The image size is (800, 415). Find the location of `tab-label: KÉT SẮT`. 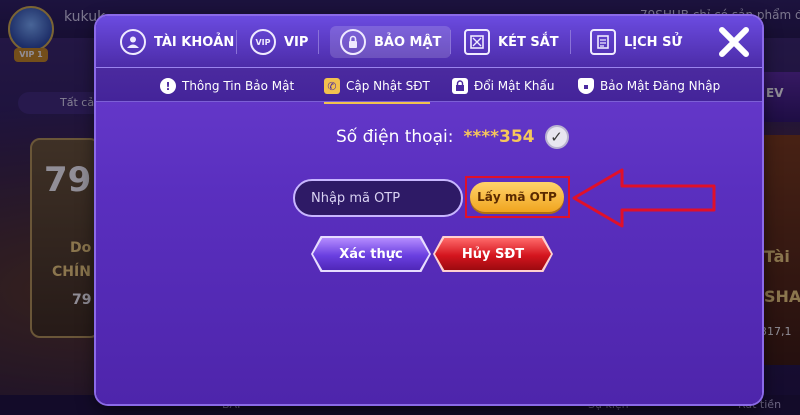

tab-label: KÉT SẮT is located at coordinates (528, 42).